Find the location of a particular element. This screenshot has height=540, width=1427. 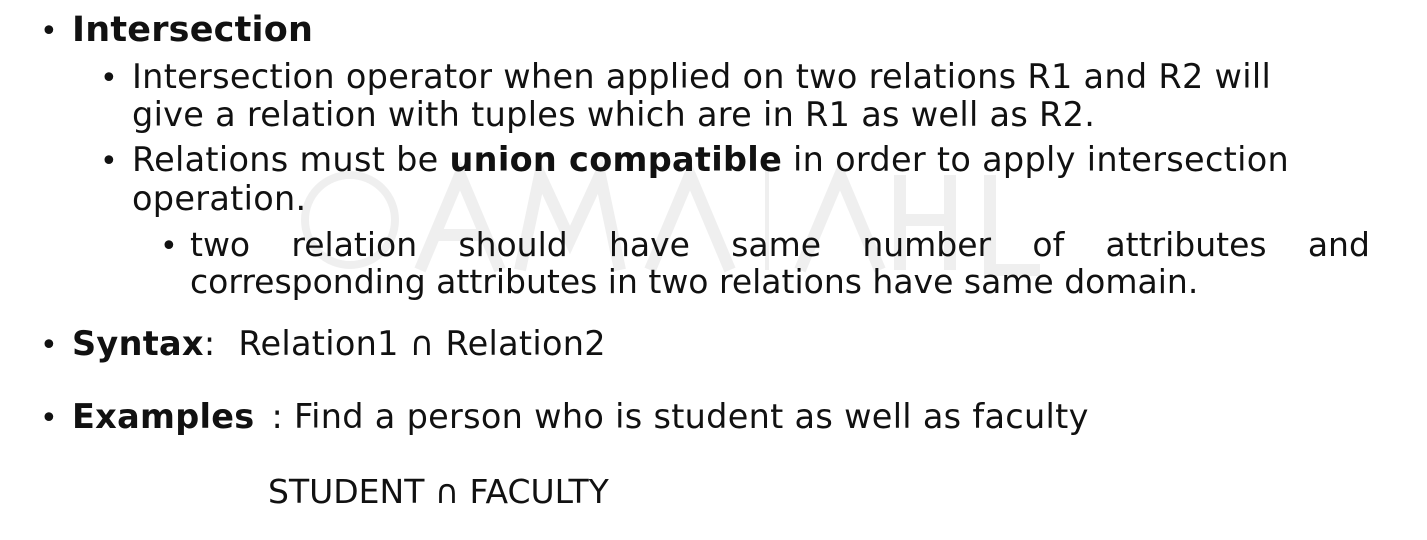

syntax-line: Syntax: Relation1 ∩ Relation2 is located at coordinates (339, 343).